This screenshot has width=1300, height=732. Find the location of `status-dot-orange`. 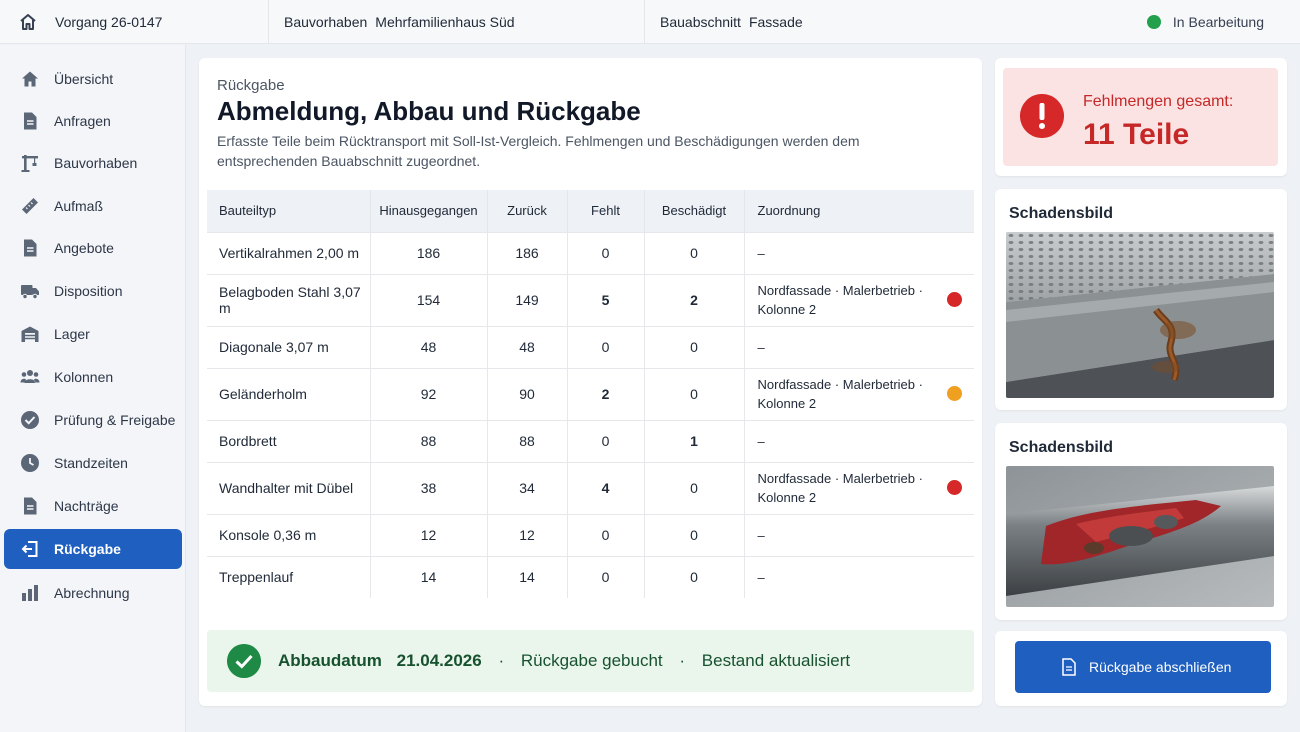

status-dot-orange is located at coordinates (954, 393).